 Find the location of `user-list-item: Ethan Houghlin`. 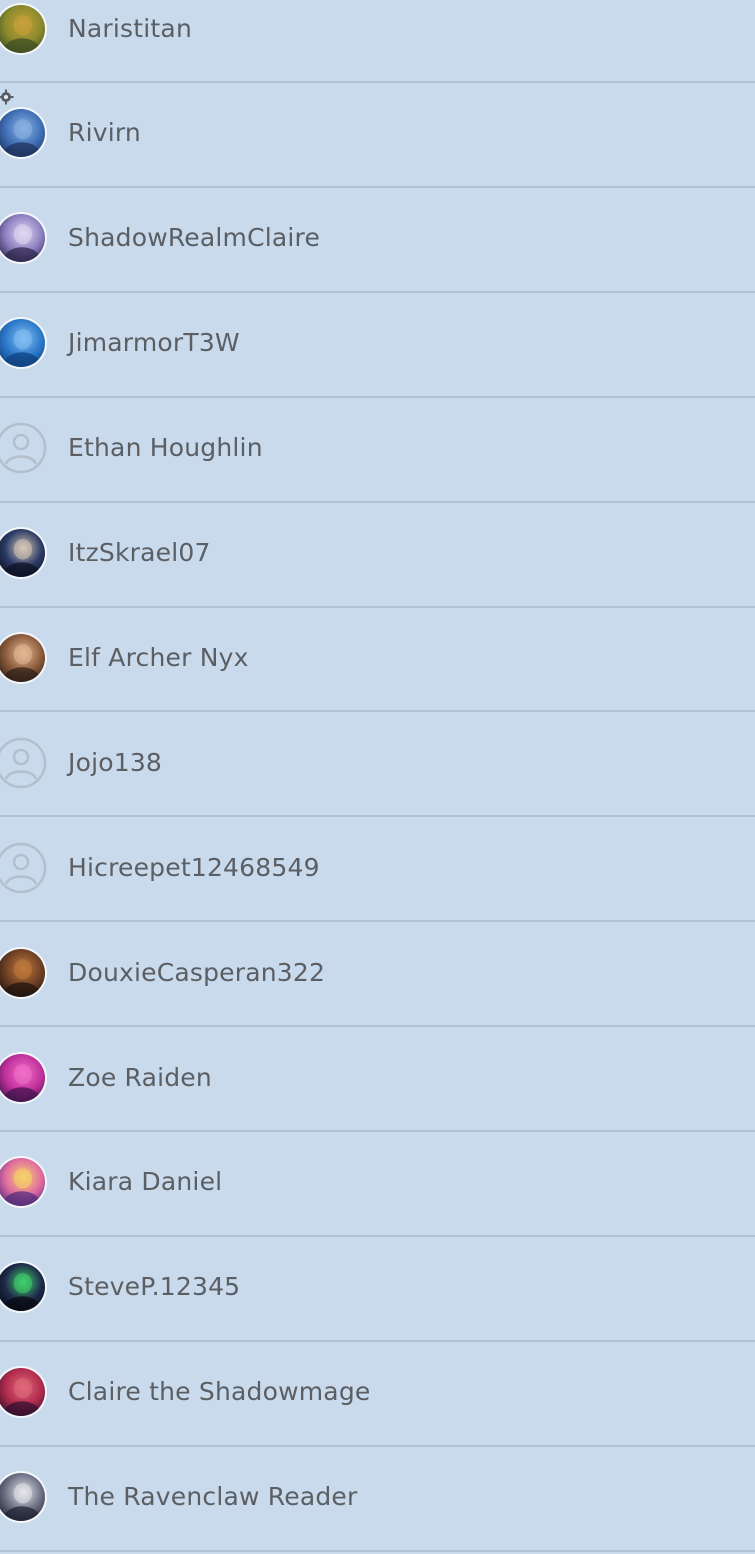

user-list-item: Ethan Houghlin is located at coordinates (377, 451).